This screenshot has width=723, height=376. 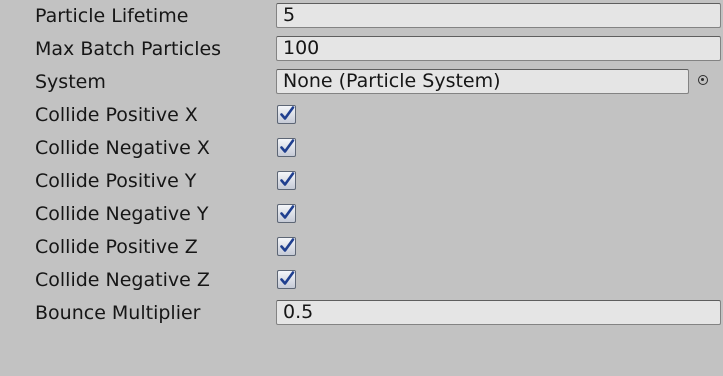 I want to click on collide-negative-y-checkbox, so click(x=286, y=213).